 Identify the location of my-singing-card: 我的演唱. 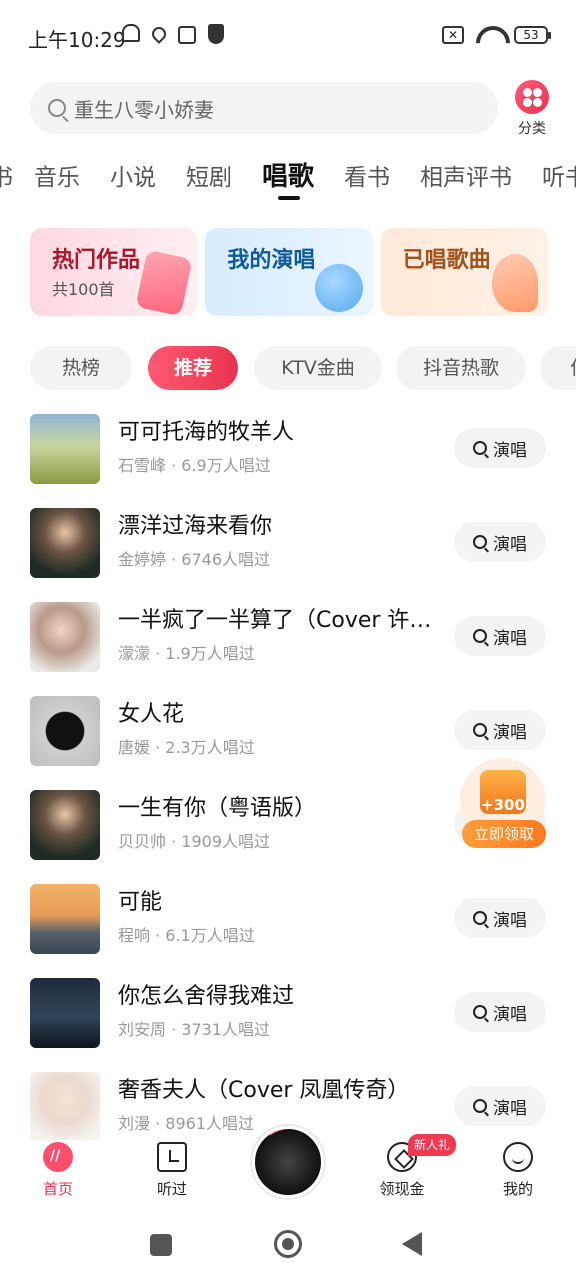
(289, 272).